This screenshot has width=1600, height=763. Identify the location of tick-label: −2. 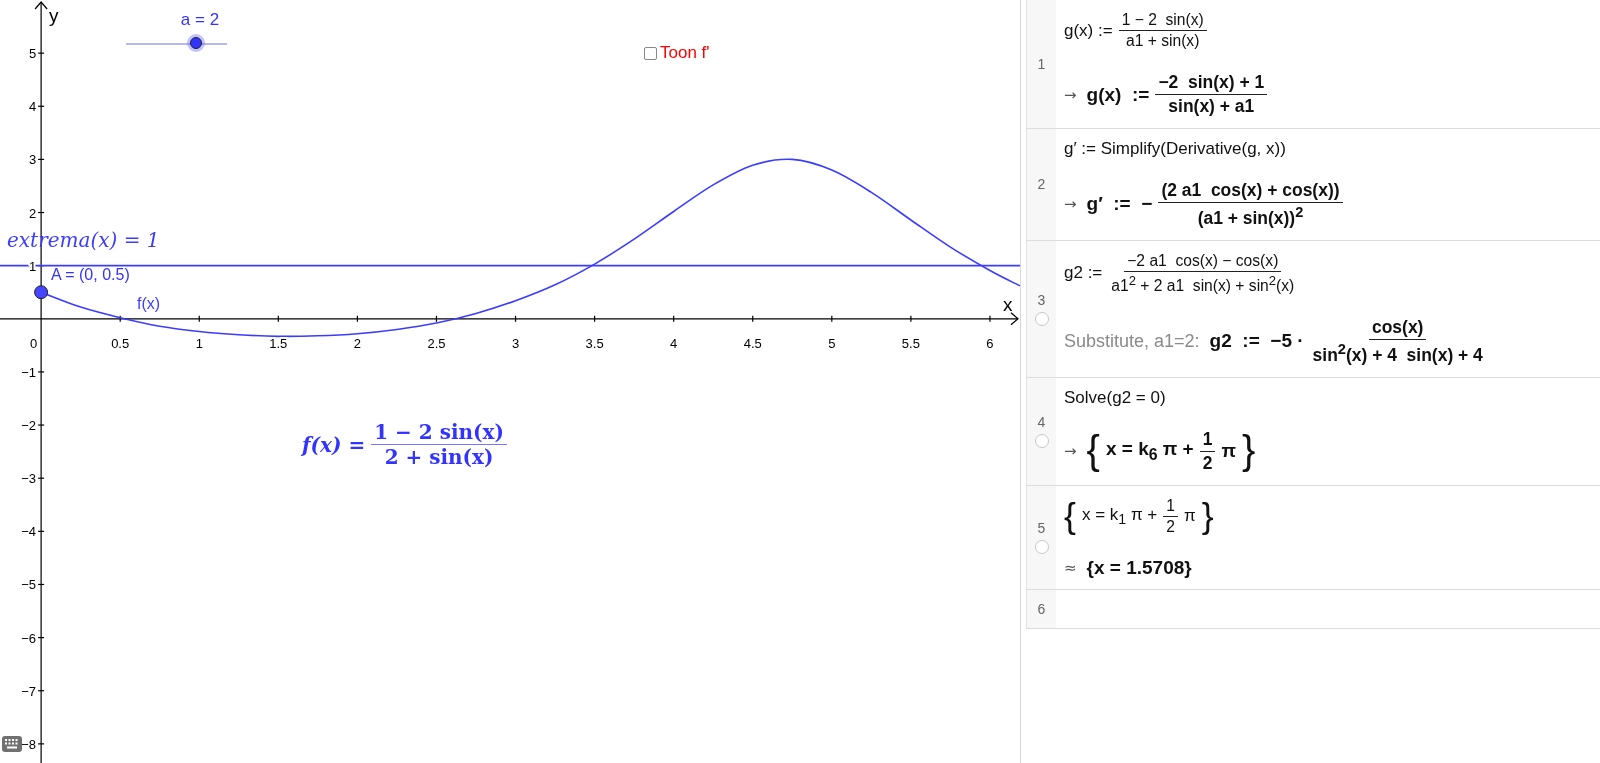
(29, 426).